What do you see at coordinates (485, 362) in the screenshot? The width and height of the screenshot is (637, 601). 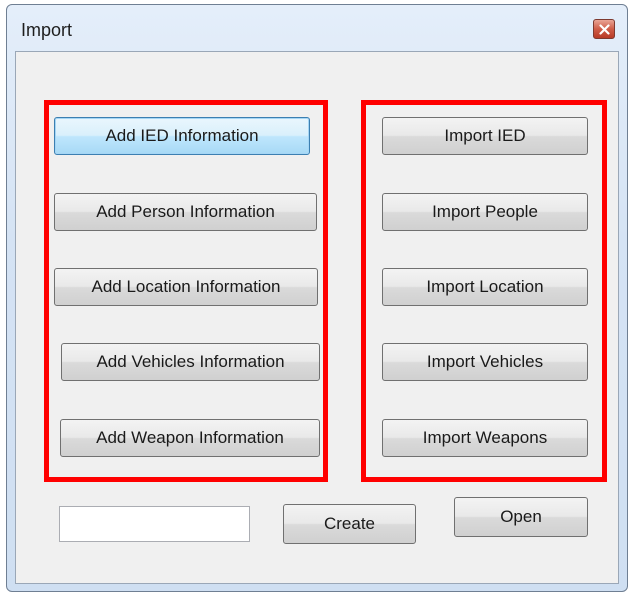 I see `import-vehicles-button: Import Vehicles` at bounding box center [485, 362].